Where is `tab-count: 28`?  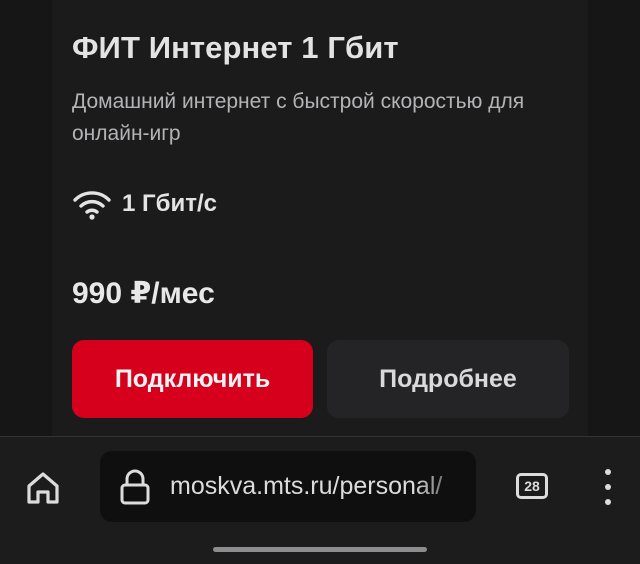
tab-count: 28 is located at coordinates (532, 486).